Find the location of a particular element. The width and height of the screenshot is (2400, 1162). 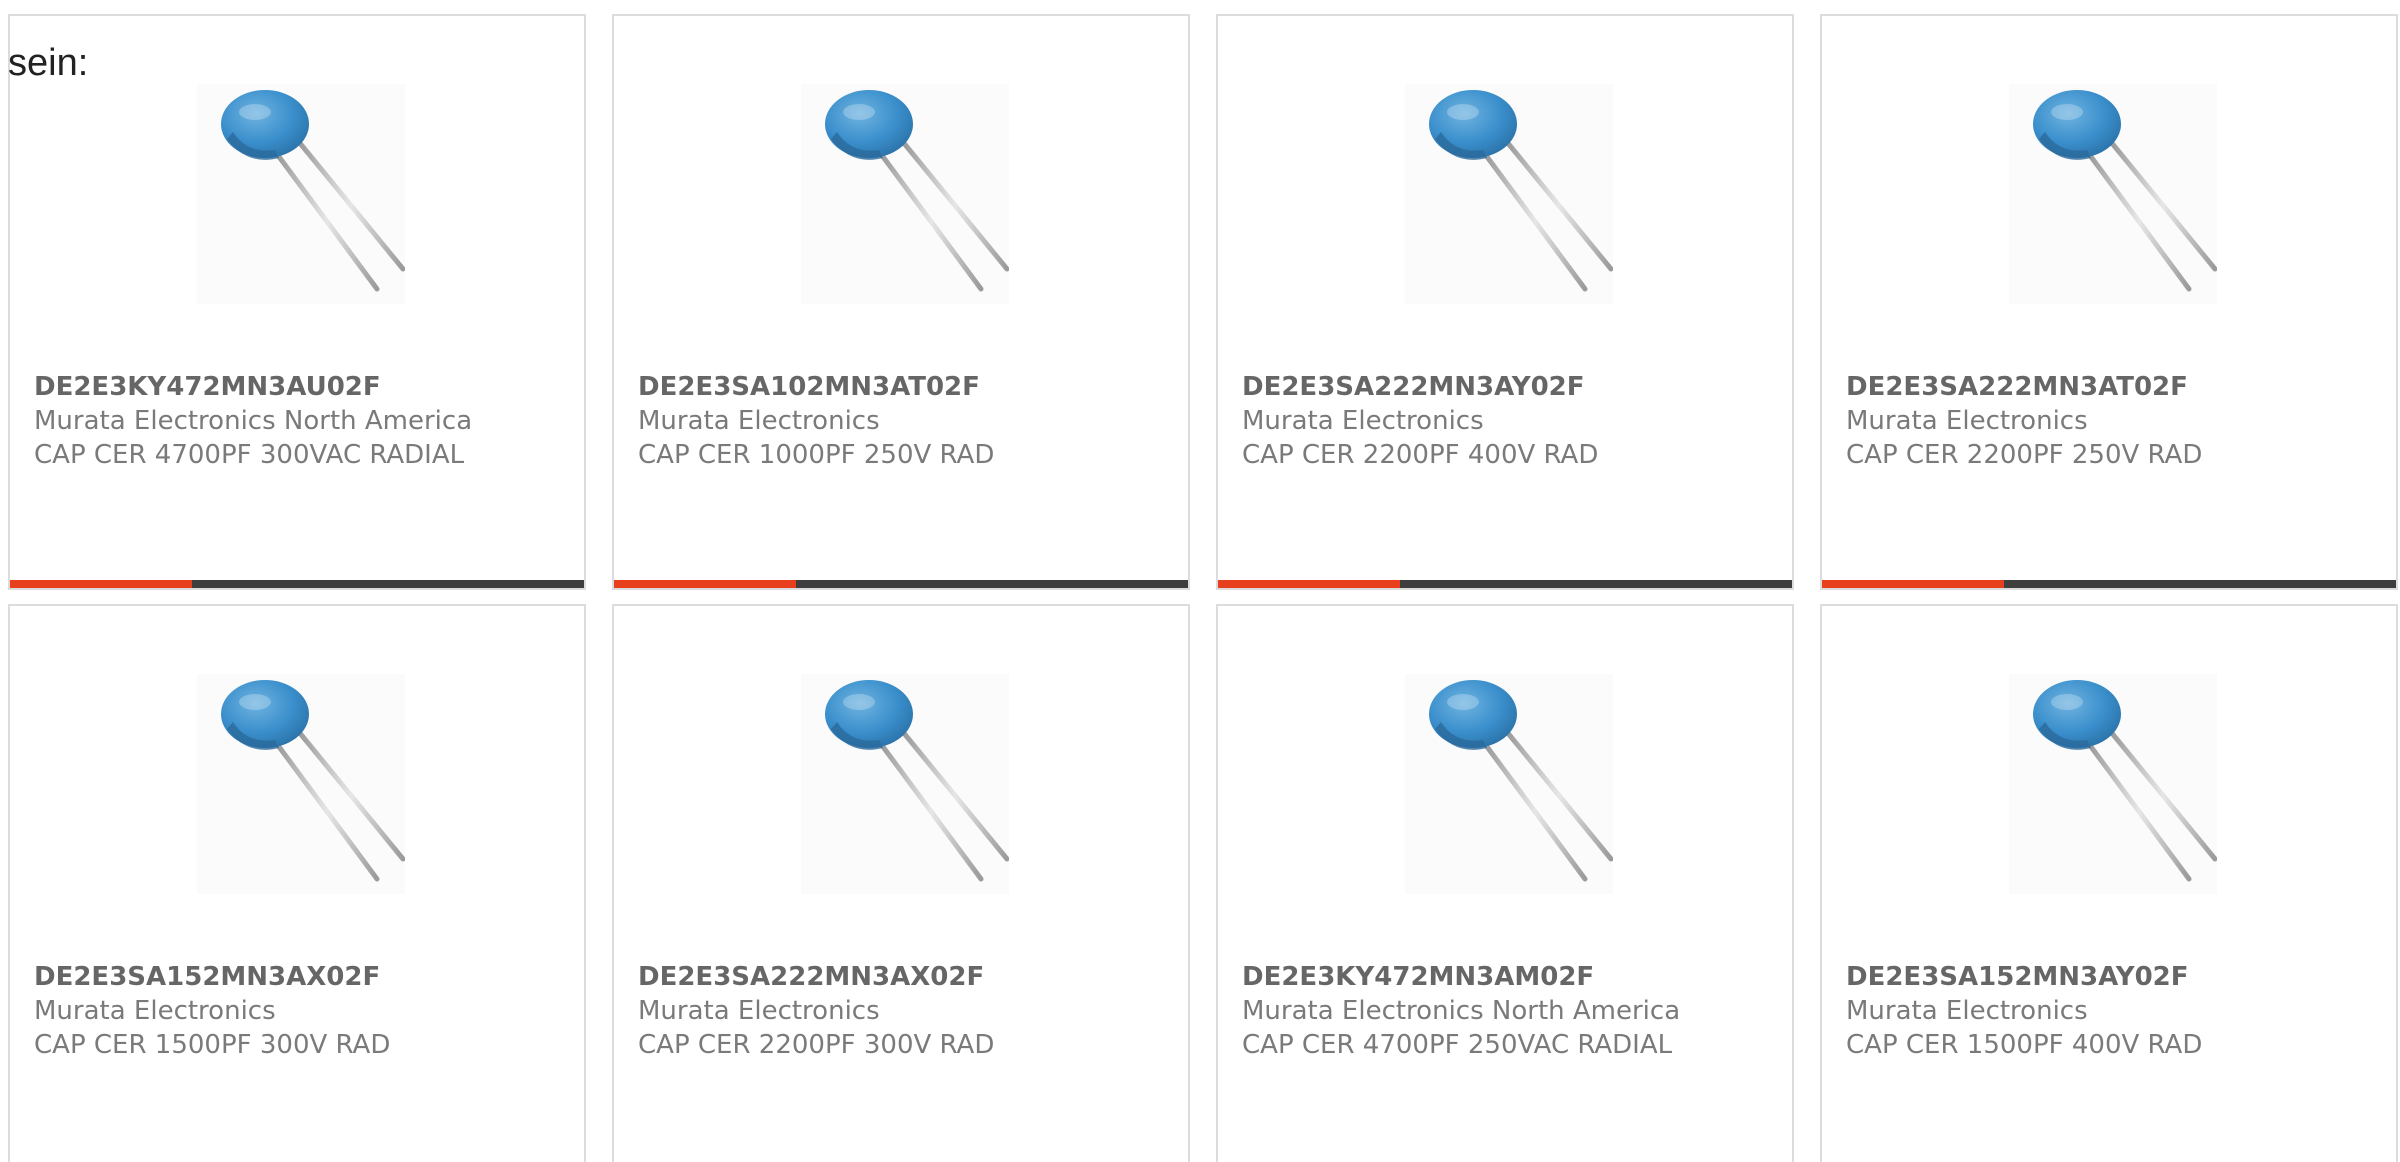

part-number: DE2E3SA152MN3AY02F is located at coordinates (2116, 977).